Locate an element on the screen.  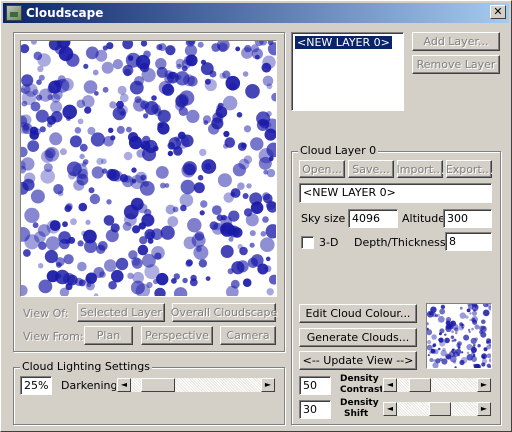
darkening-label: Darkening is located at coordinates (89, 385).